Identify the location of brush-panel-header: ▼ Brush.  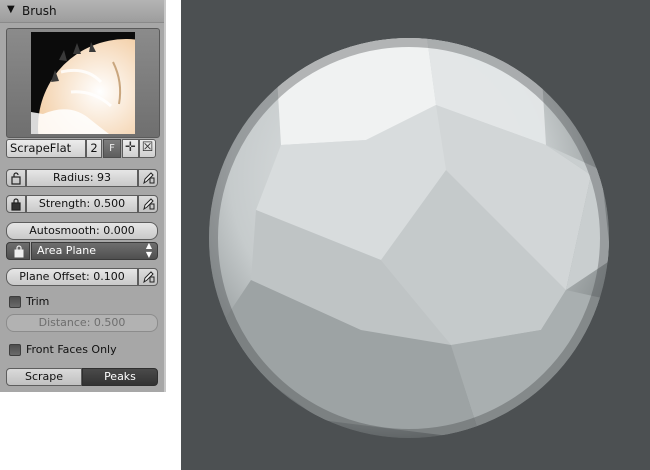
(82, 11).